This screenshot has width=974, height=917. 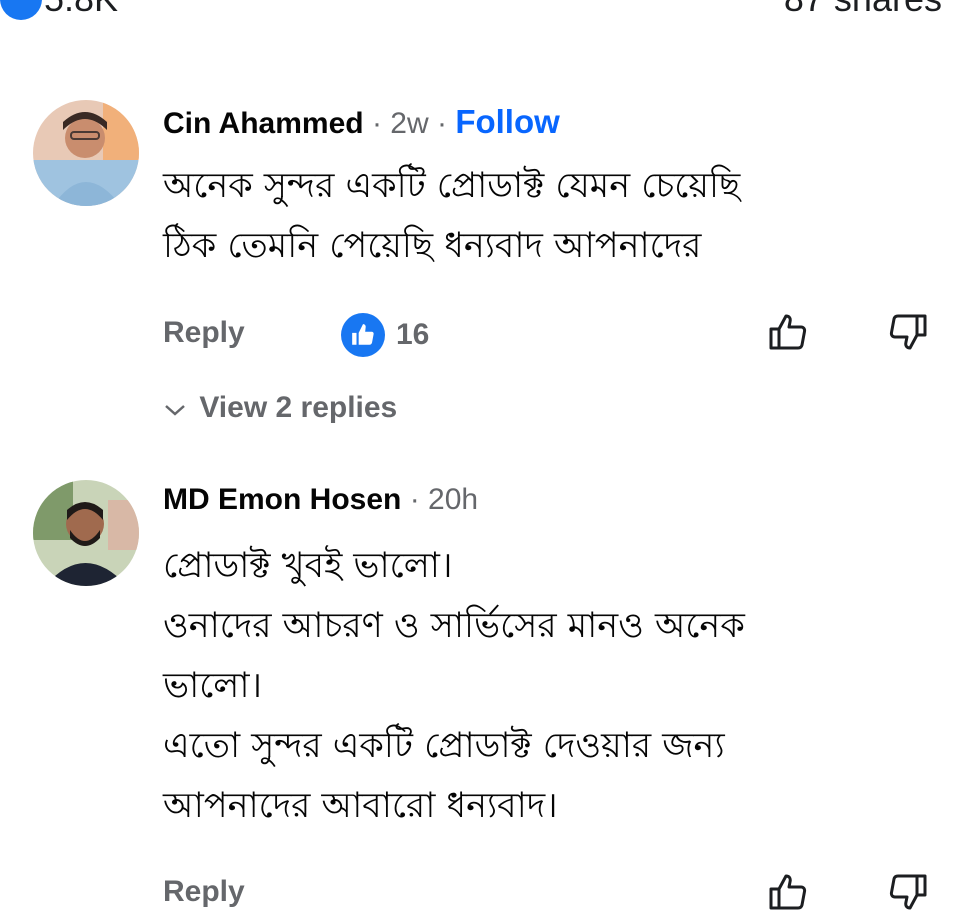 I want to click on author-name: Cin Ahammed, so click(x=263, y=123).